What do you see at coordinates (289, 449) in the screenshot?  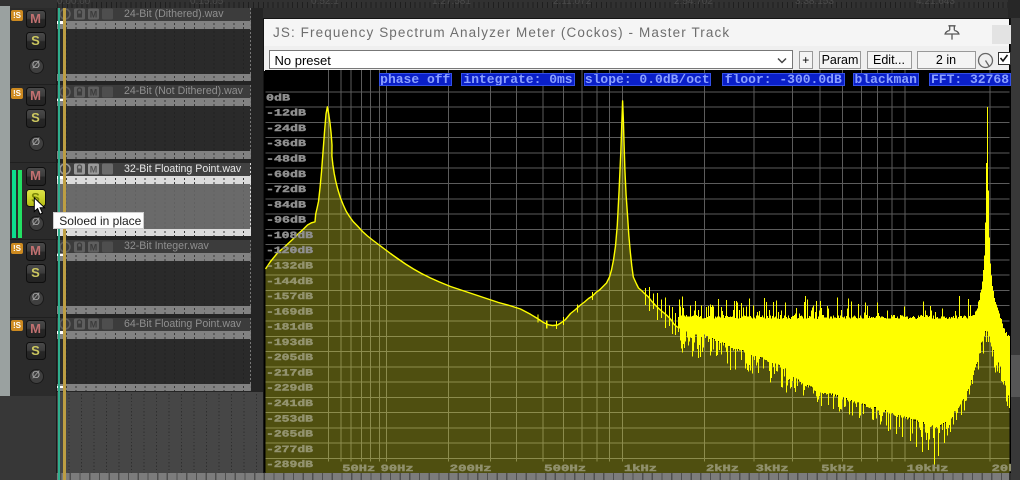 I see `svg-text: -277dB` at bounding box center [289, 449].